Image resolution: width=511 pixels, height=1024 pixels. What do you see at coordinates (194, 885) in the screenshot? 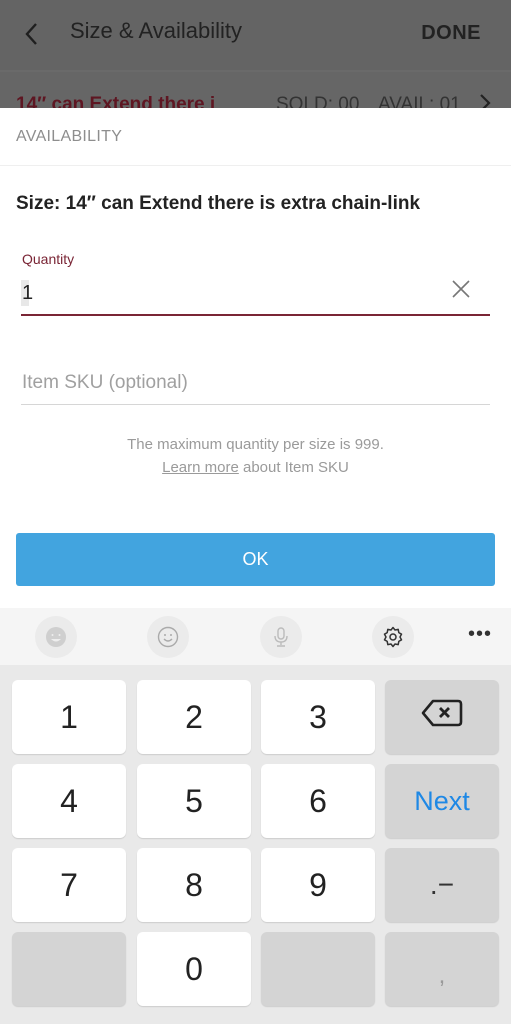
I see `key-8: 8` at bounding box center [194, 885].